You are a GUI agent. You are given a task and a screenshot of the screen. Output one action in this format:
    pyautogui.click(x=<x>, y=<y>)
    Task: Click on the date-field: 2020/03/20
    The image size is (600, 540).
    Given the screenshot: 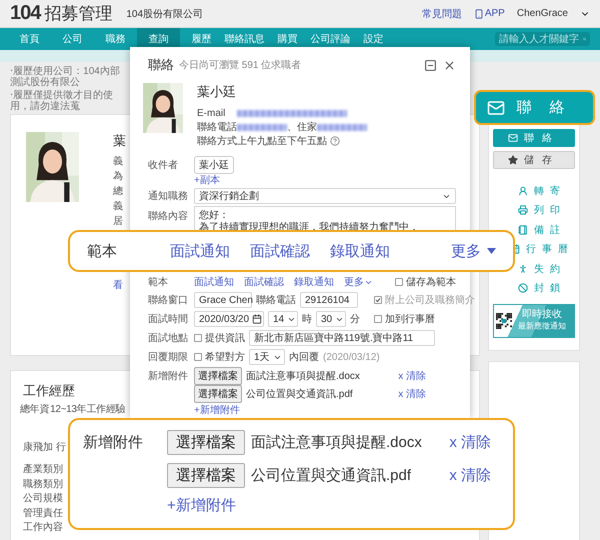 What is the action you would take?
    pyautogui.click(x=229, y=319)
    